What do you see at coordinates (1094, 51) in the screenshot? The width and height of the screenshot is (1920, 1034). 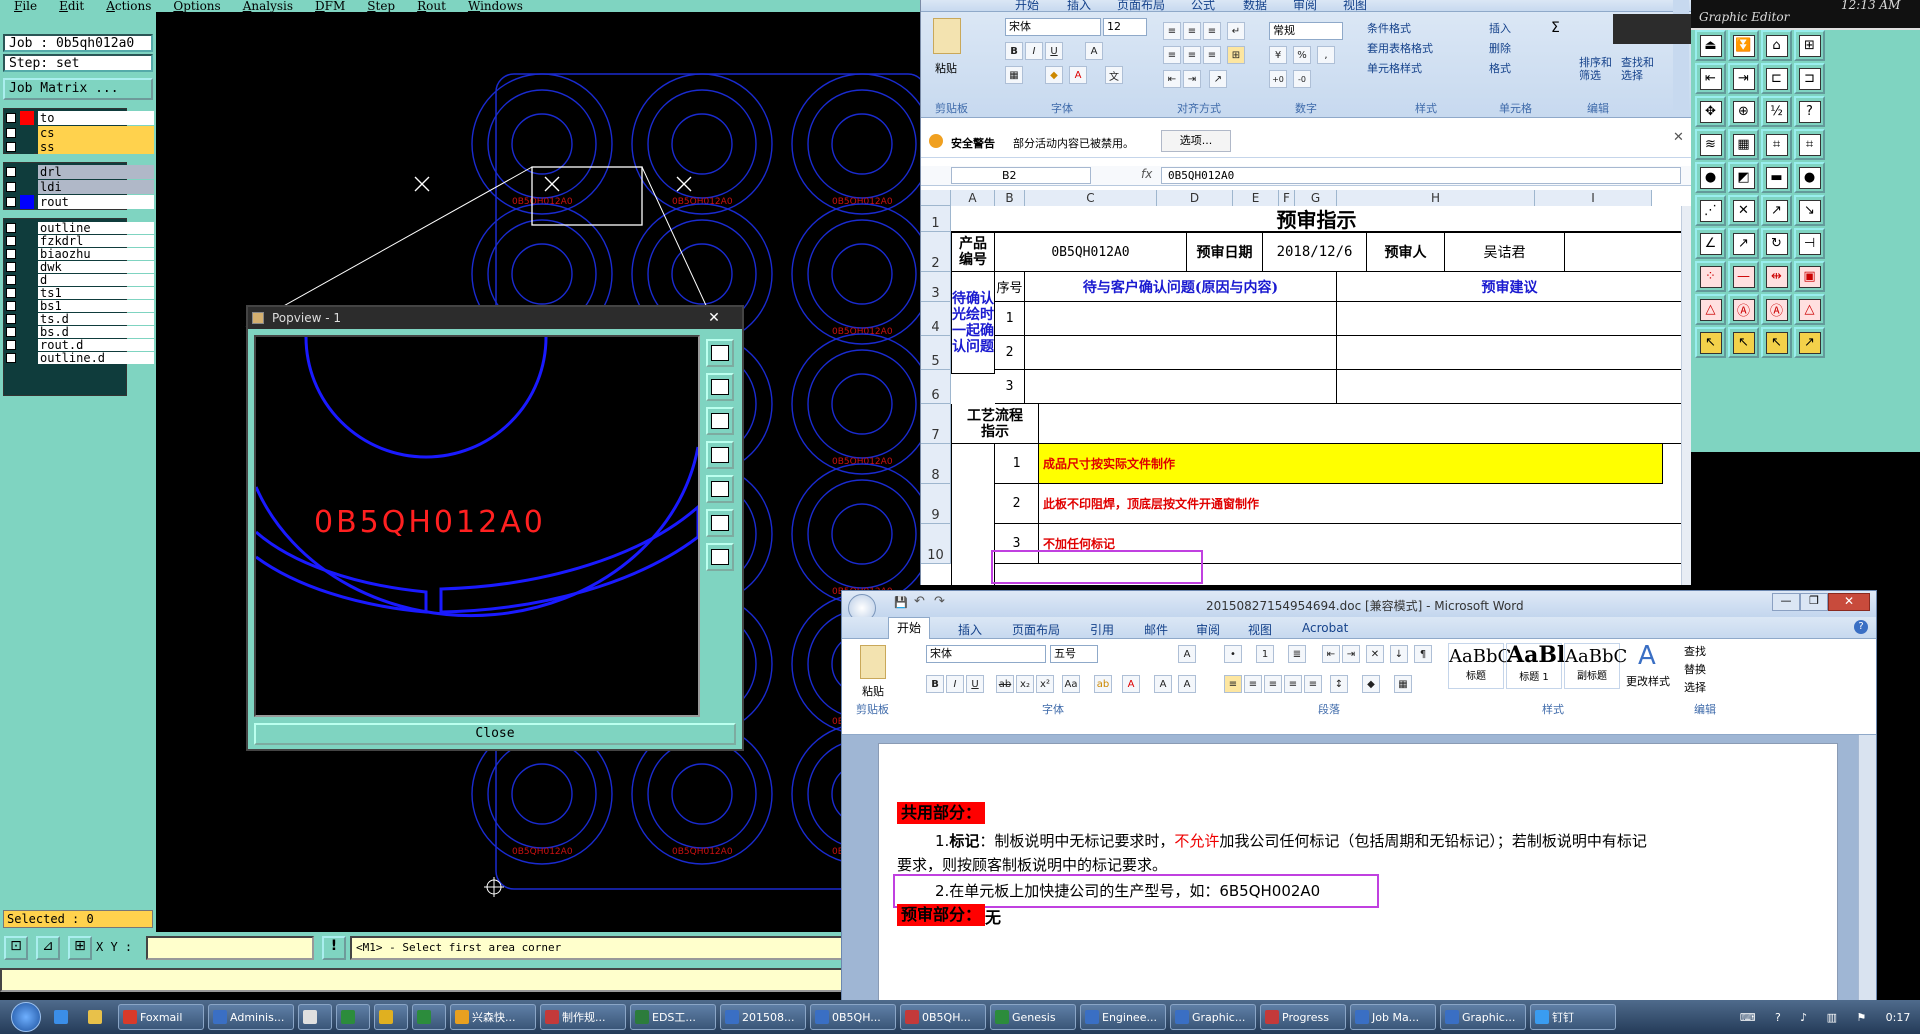 I see `grow-font-button: A` at bounding box center [1094, 51].